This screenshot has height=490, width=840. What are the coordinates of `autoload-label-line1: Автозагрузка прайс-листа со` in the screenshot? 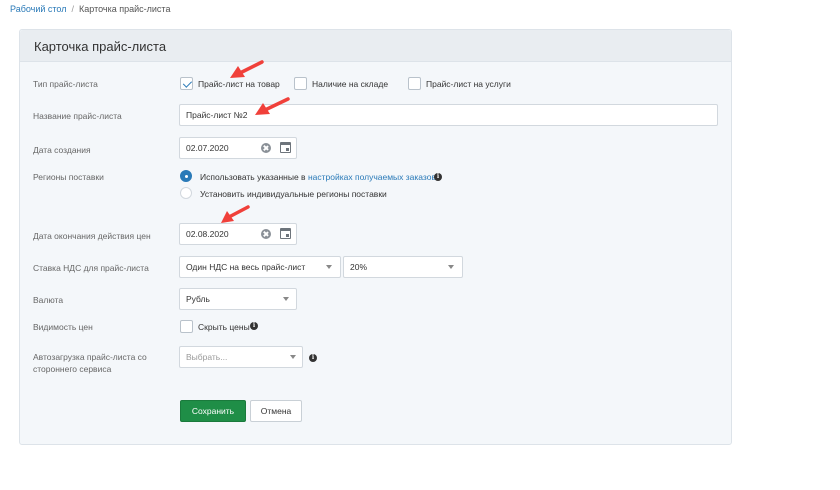 It's located at (90, 357).